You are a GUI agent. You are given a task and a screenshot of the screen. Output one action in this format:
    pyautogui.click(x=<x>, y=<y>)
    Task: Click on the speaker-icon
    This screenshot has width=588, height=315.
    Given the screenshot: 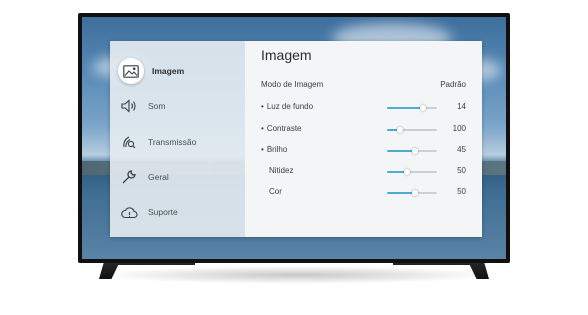 What is the action you would take?
    pyautogui.click(x=129, y=106)
    